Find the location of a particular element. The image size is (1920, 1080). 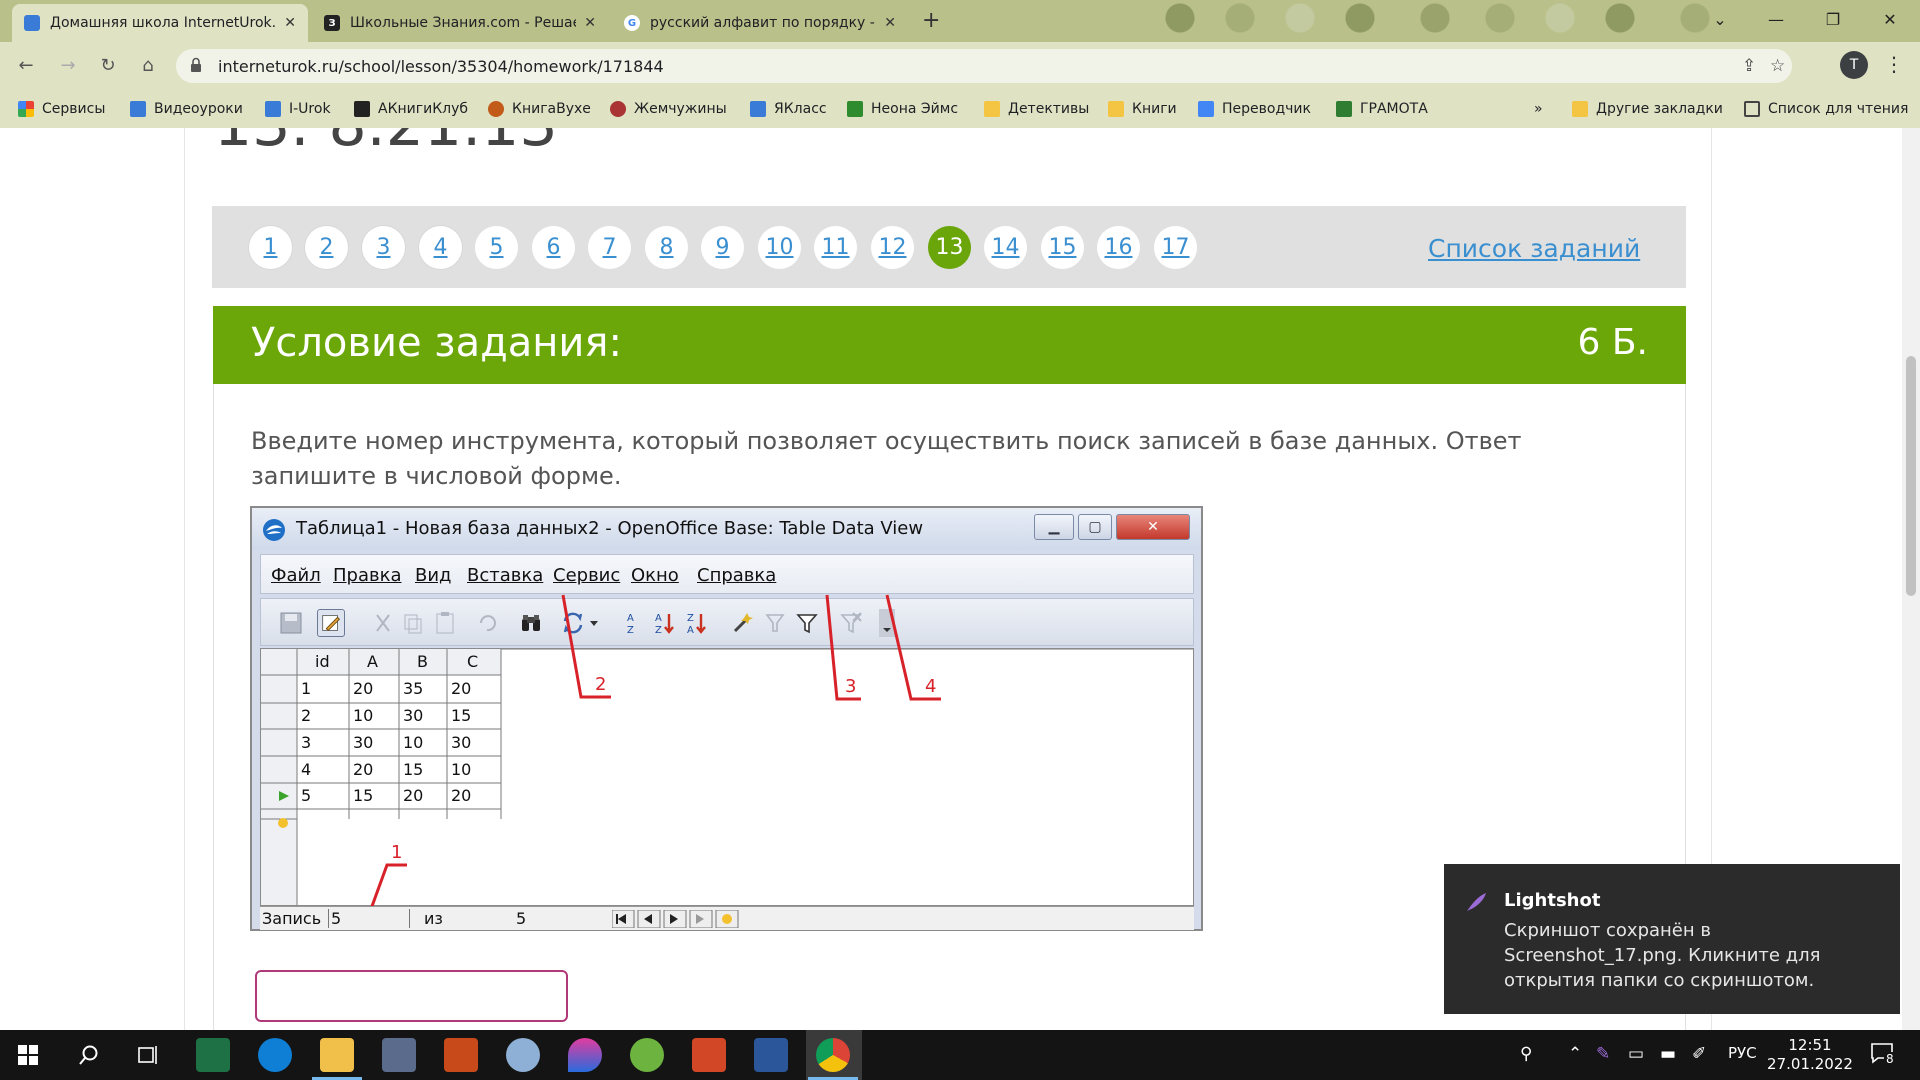

gramota-icon is located at coordinates (1344, 109).